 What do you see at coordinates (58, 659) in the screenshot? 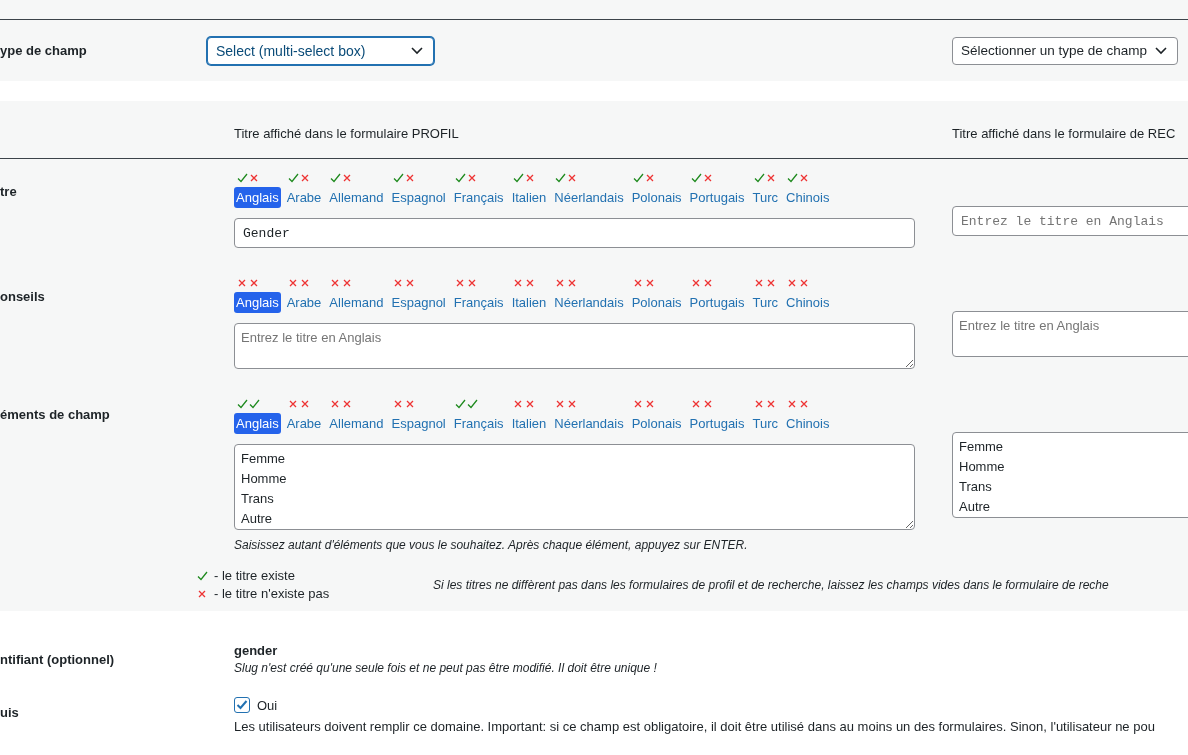
I see `field-label: ntifiant (optionnel)` at bounding box center [58, 659].